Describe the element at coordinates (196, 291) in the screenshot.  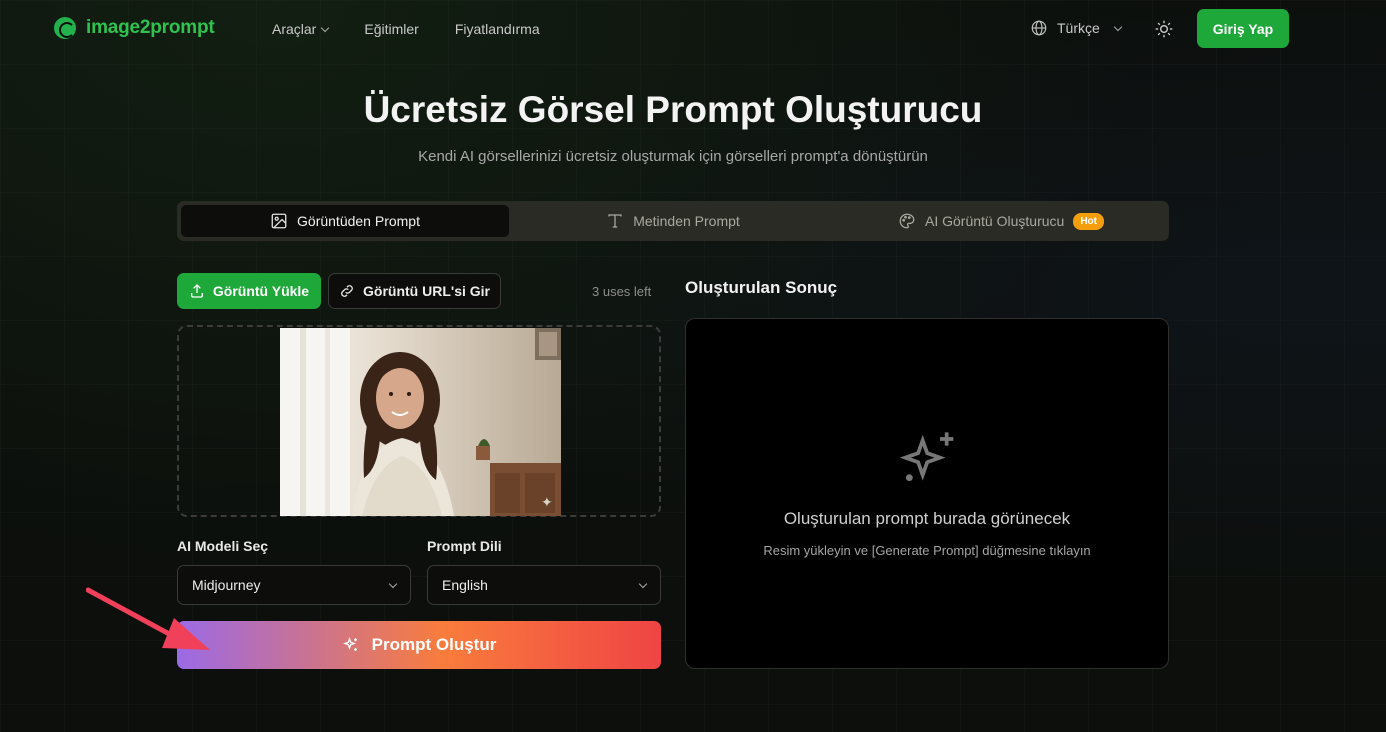
I see `upload-icon` at that location.